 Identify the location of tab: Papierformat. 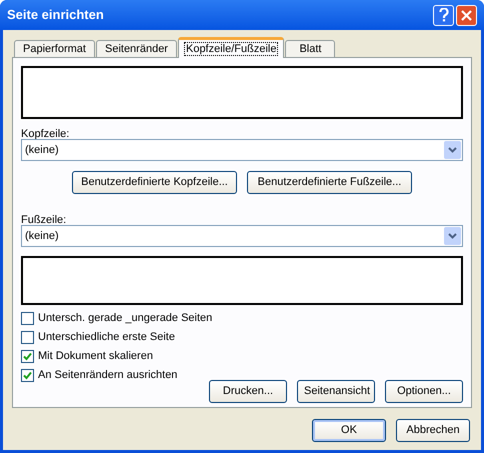
(54, 49).